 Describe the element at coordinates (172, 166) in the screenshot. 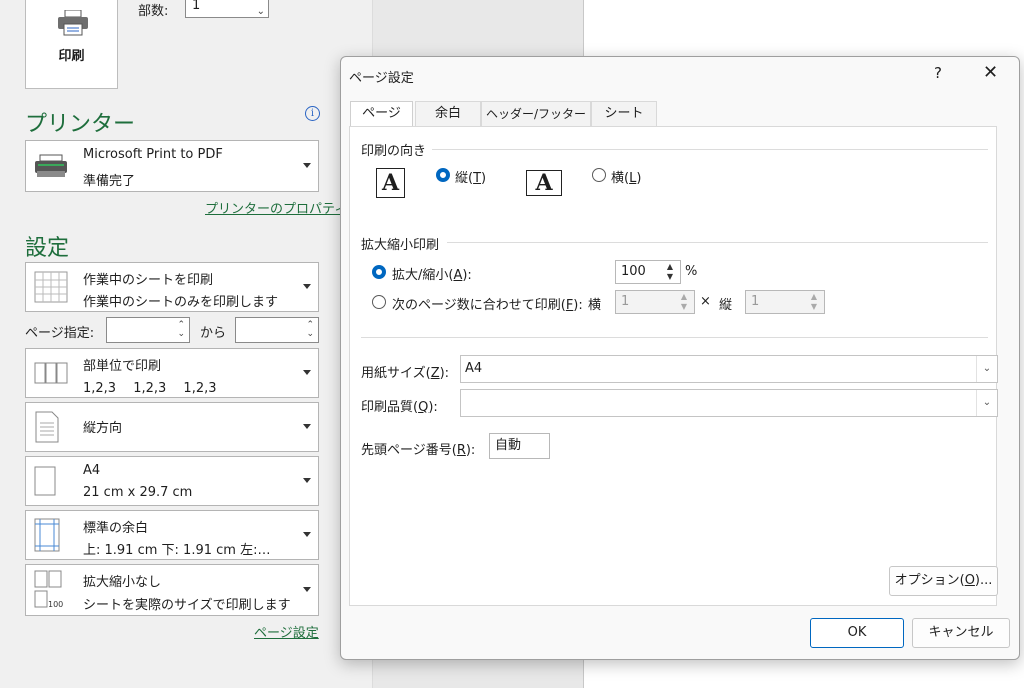

I see `printer-dropdown: Microsoft Print to PDF 準備完了` at that location.